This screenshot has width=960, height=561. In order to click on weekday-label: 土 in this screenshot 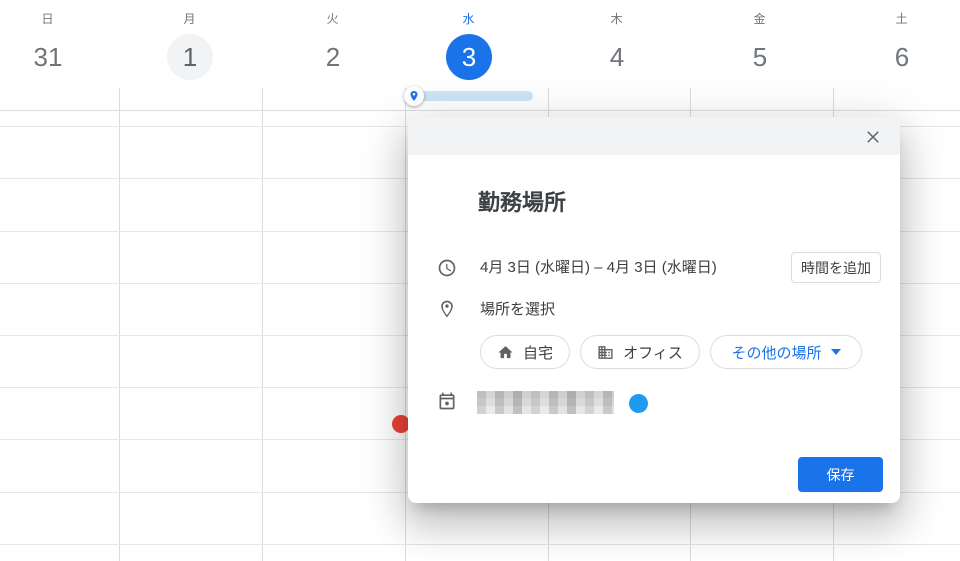, I will do `click(902, 19)`.